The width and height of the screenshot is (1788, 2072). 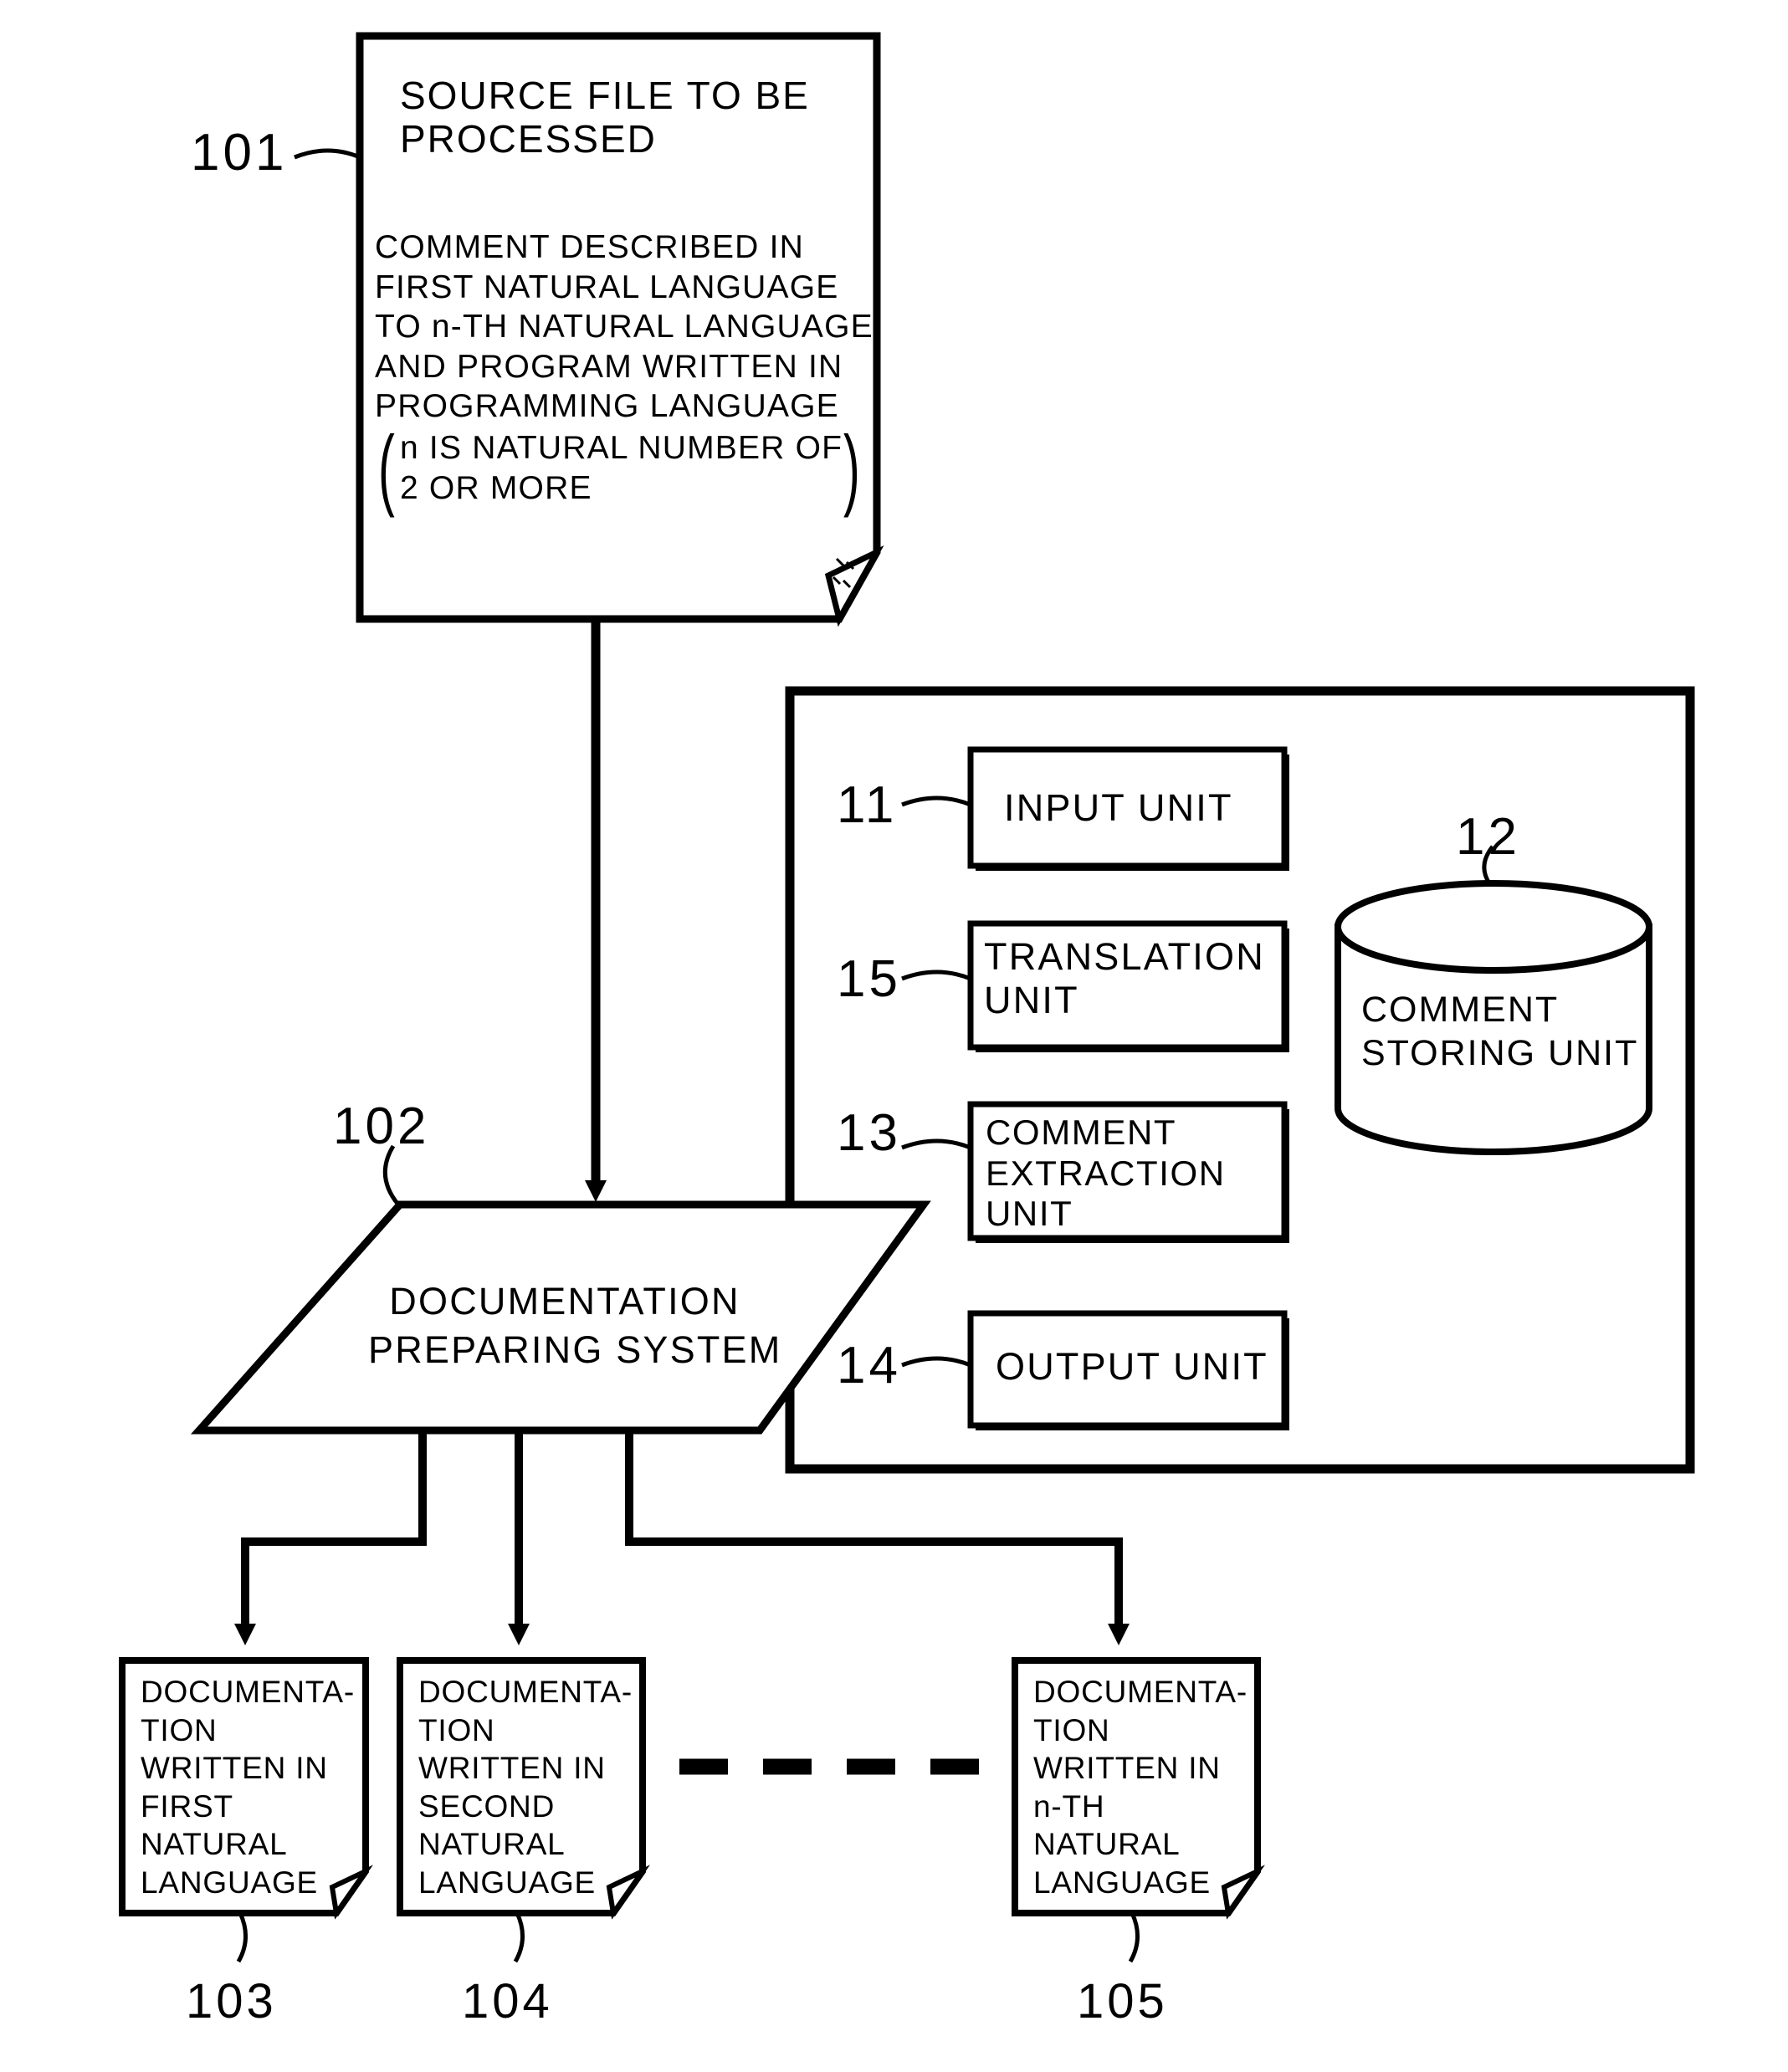 What do you see at coordinates (622, 468) in the screenshot?
I see `source-file-note: n IS NATURAL NUMBER OF 2 OR MORE` at bounding box center [622, 468].